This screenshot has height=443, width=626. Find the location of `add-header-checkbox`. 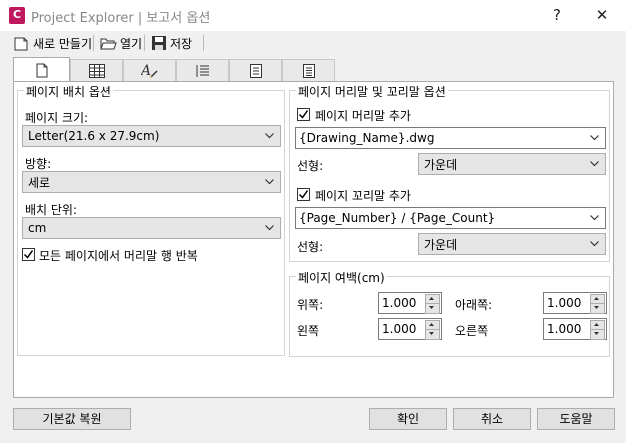

add-header-checkbox is located at coordinates (303, 114).